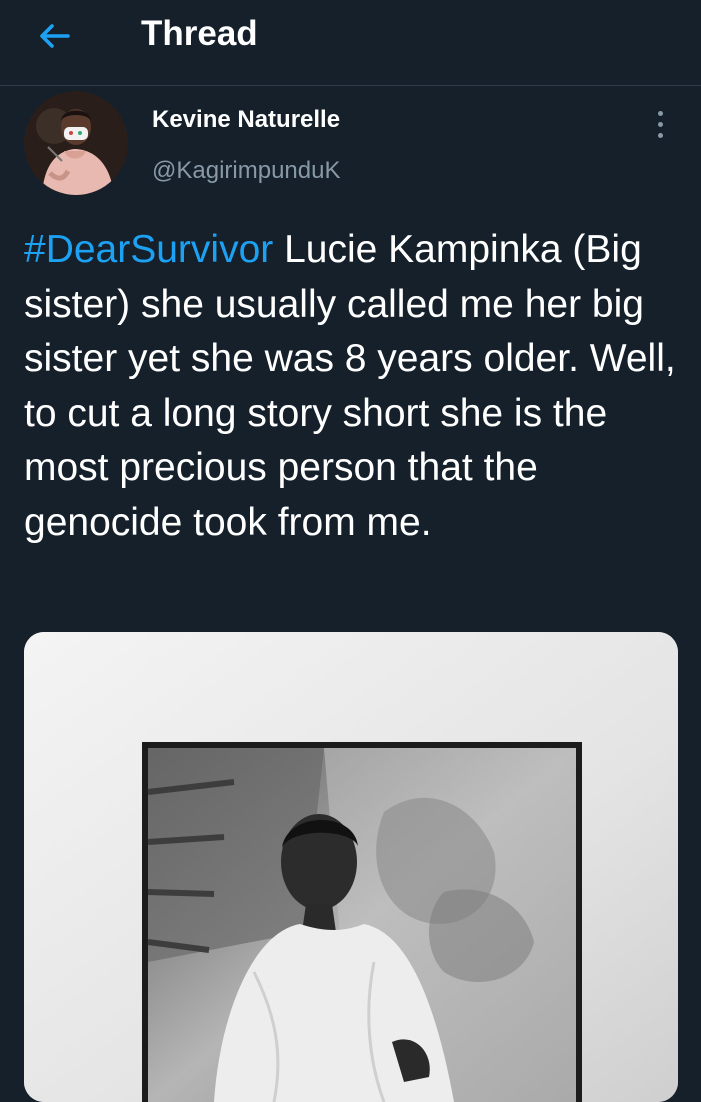 The height and width of the screenshot is (1102, 701). I want to click on hashtag-link: #DearSurvivor, so click(148, 249).